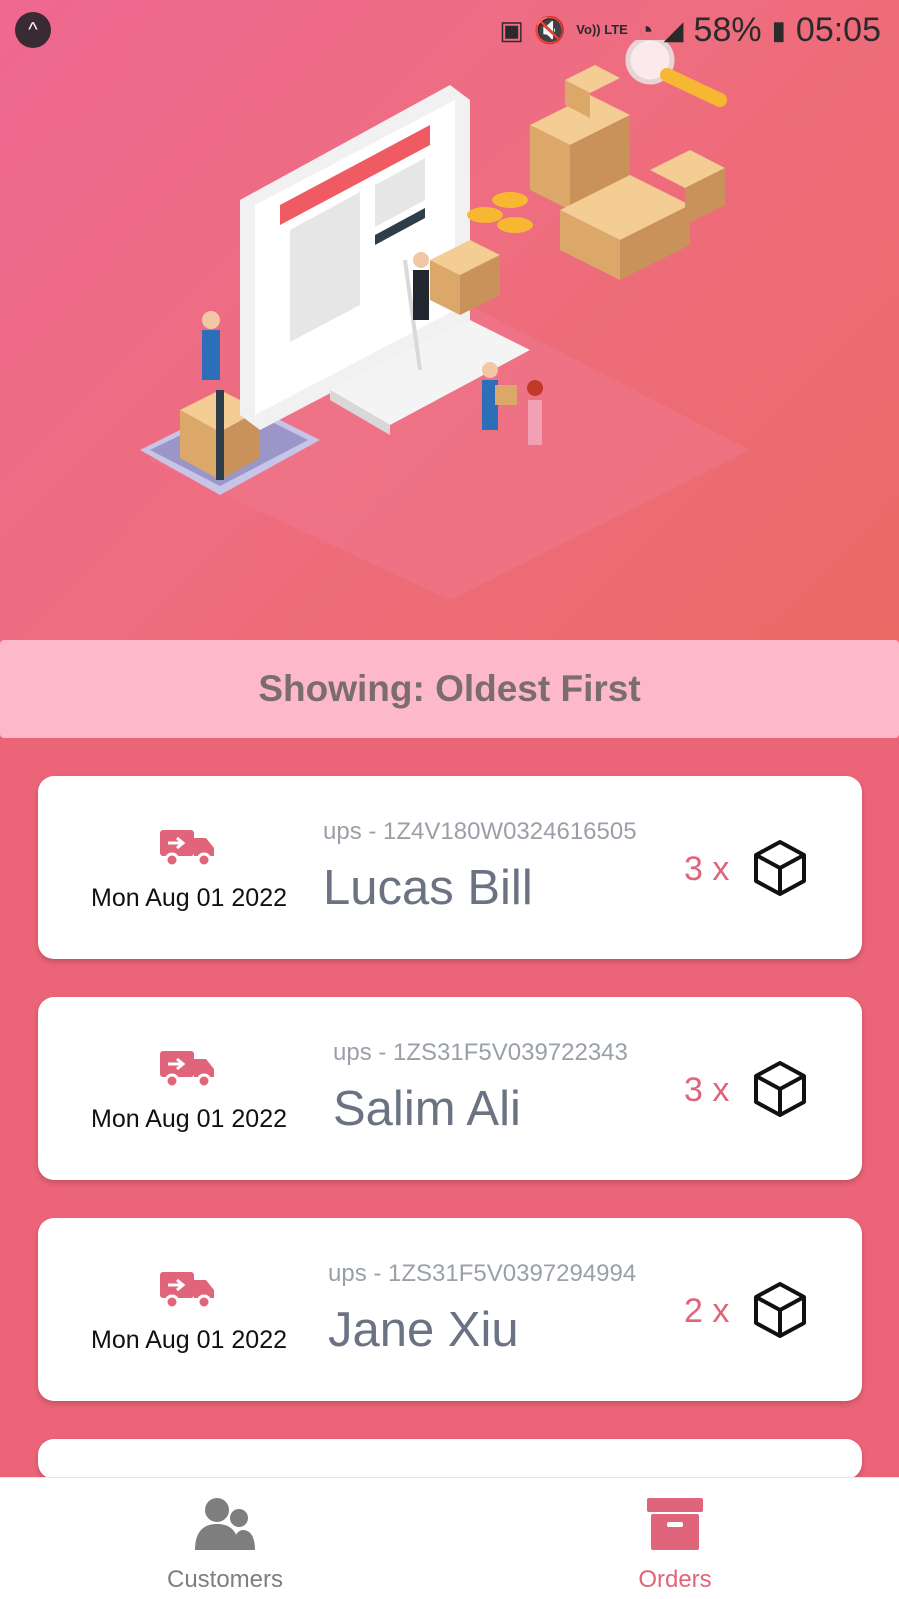 The width and height of the screenshot is (899, 1599). I want to click on tracking-number: ups - 1ZS31F5V039722343, so click(480, 1052).